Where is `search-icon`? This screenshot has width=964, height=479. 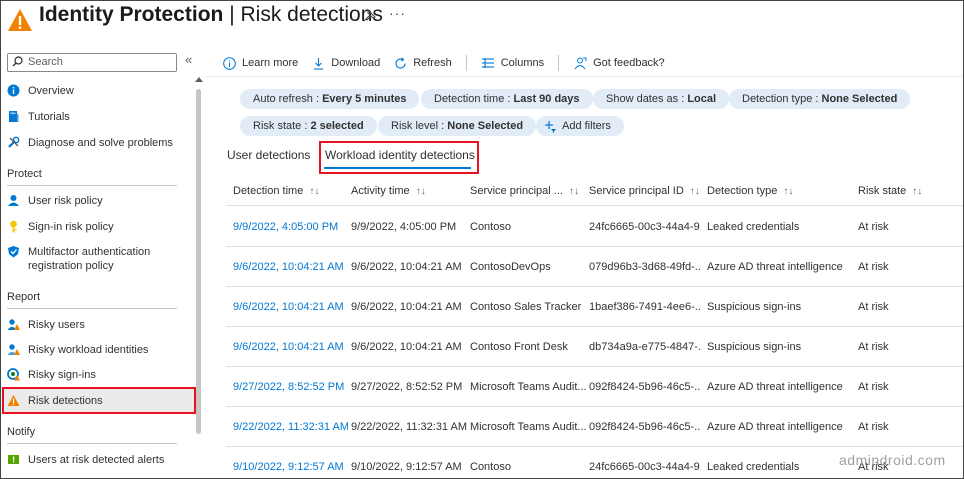
search-icon is located at coordinates (17, 61).